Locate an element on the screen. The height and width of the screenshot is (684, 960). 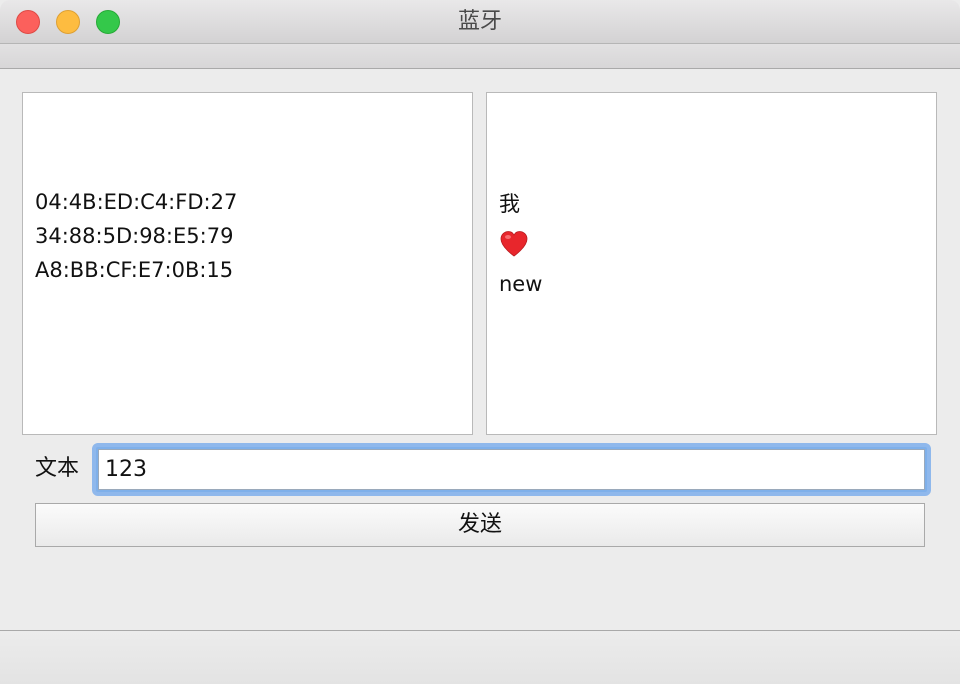
text-input is located at coordinates (511, 469).